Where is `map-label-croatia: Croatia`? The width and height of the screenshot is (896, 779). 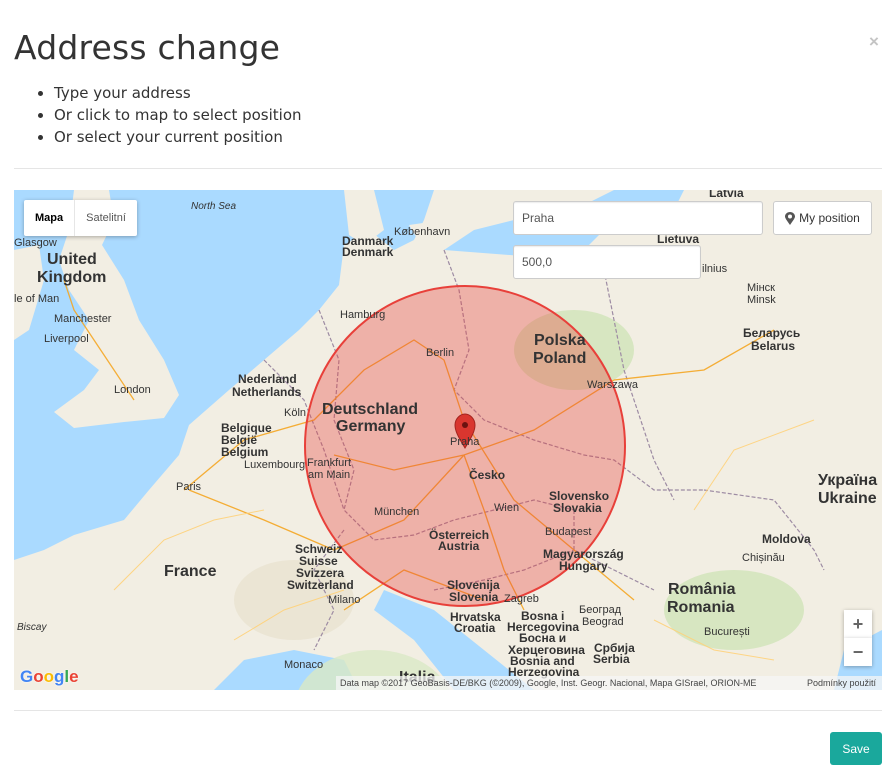 map-label-croatia: Croatia is located at coordinates (475, 628).